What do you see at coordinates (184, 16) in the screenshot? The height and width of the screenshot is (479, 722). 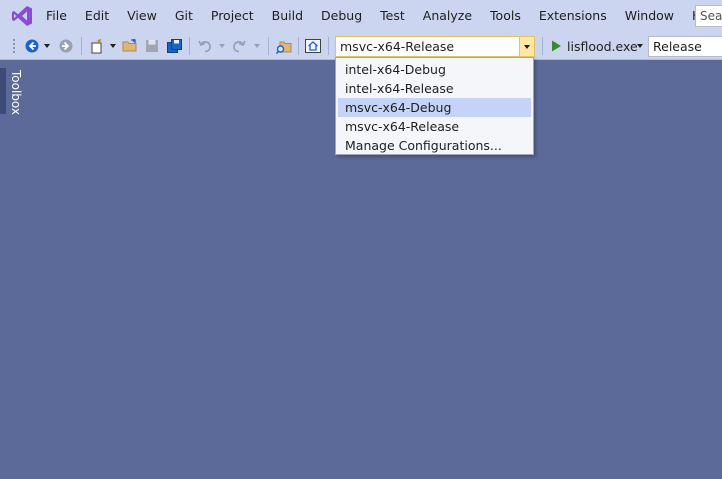 I see `menu-git: Git` at bounding box center [184, 16].